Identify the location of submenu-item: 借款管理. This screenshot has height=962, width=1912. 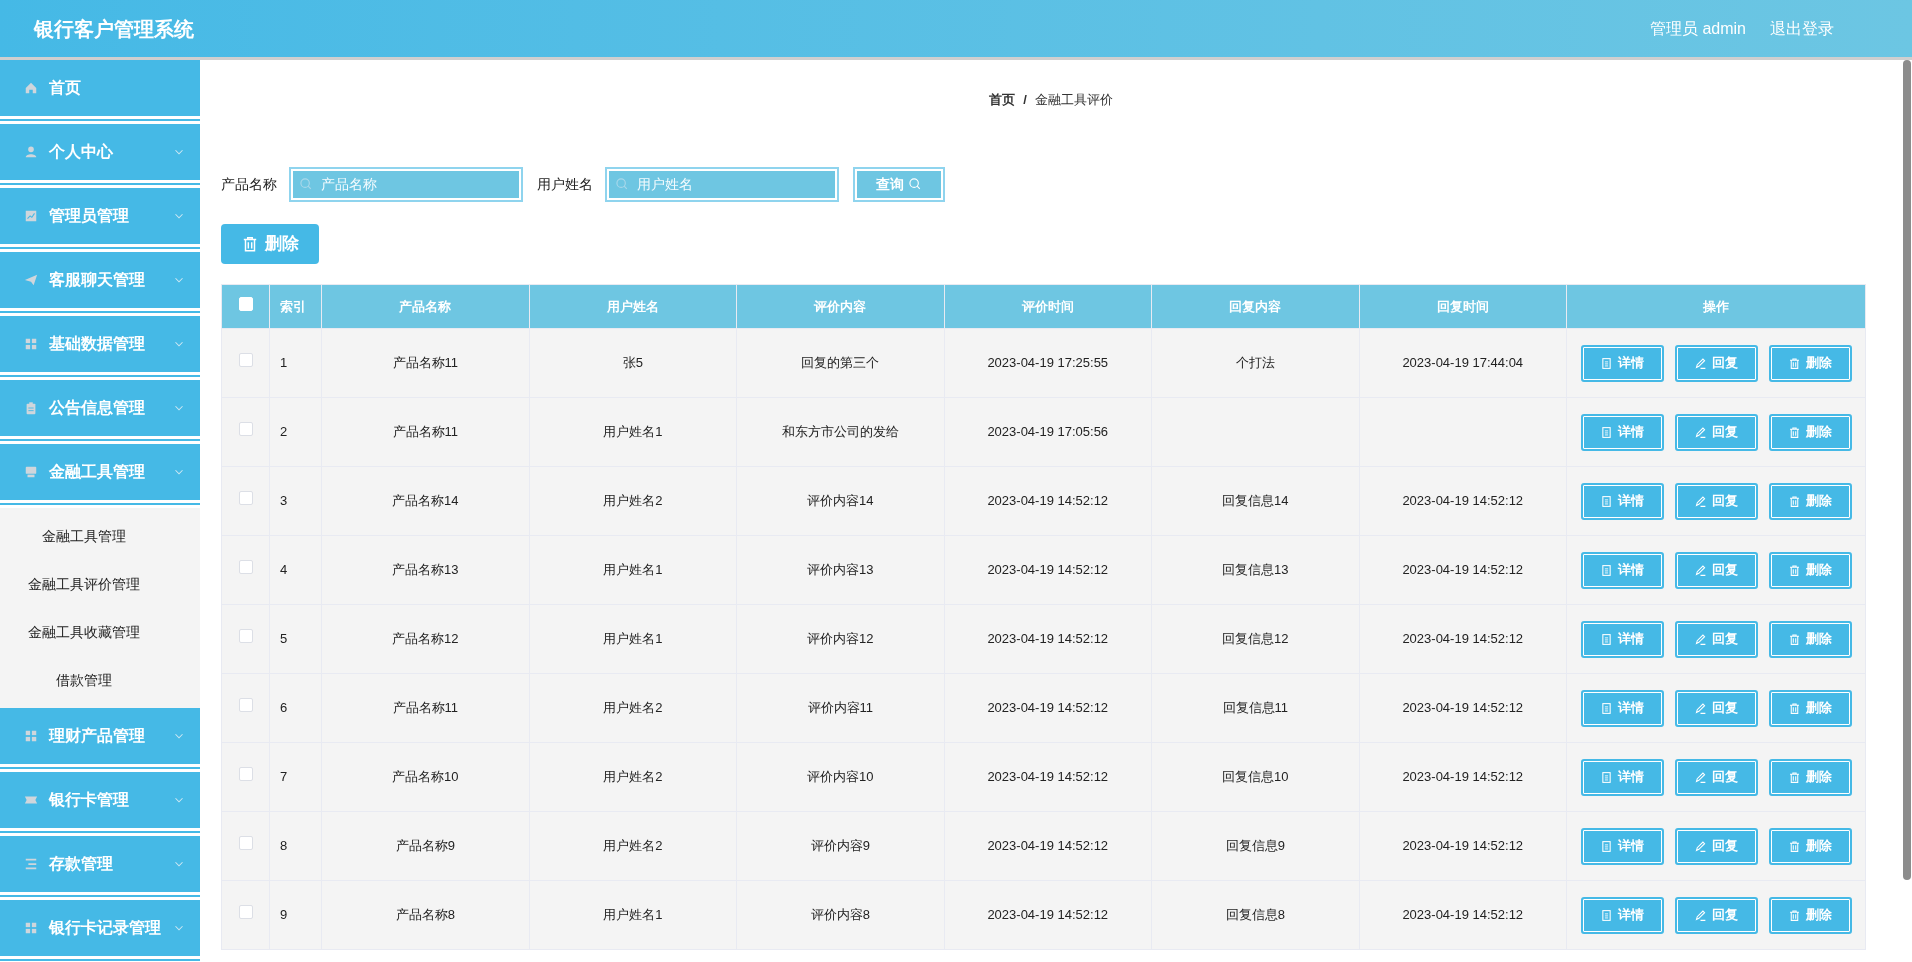
(100, 680).